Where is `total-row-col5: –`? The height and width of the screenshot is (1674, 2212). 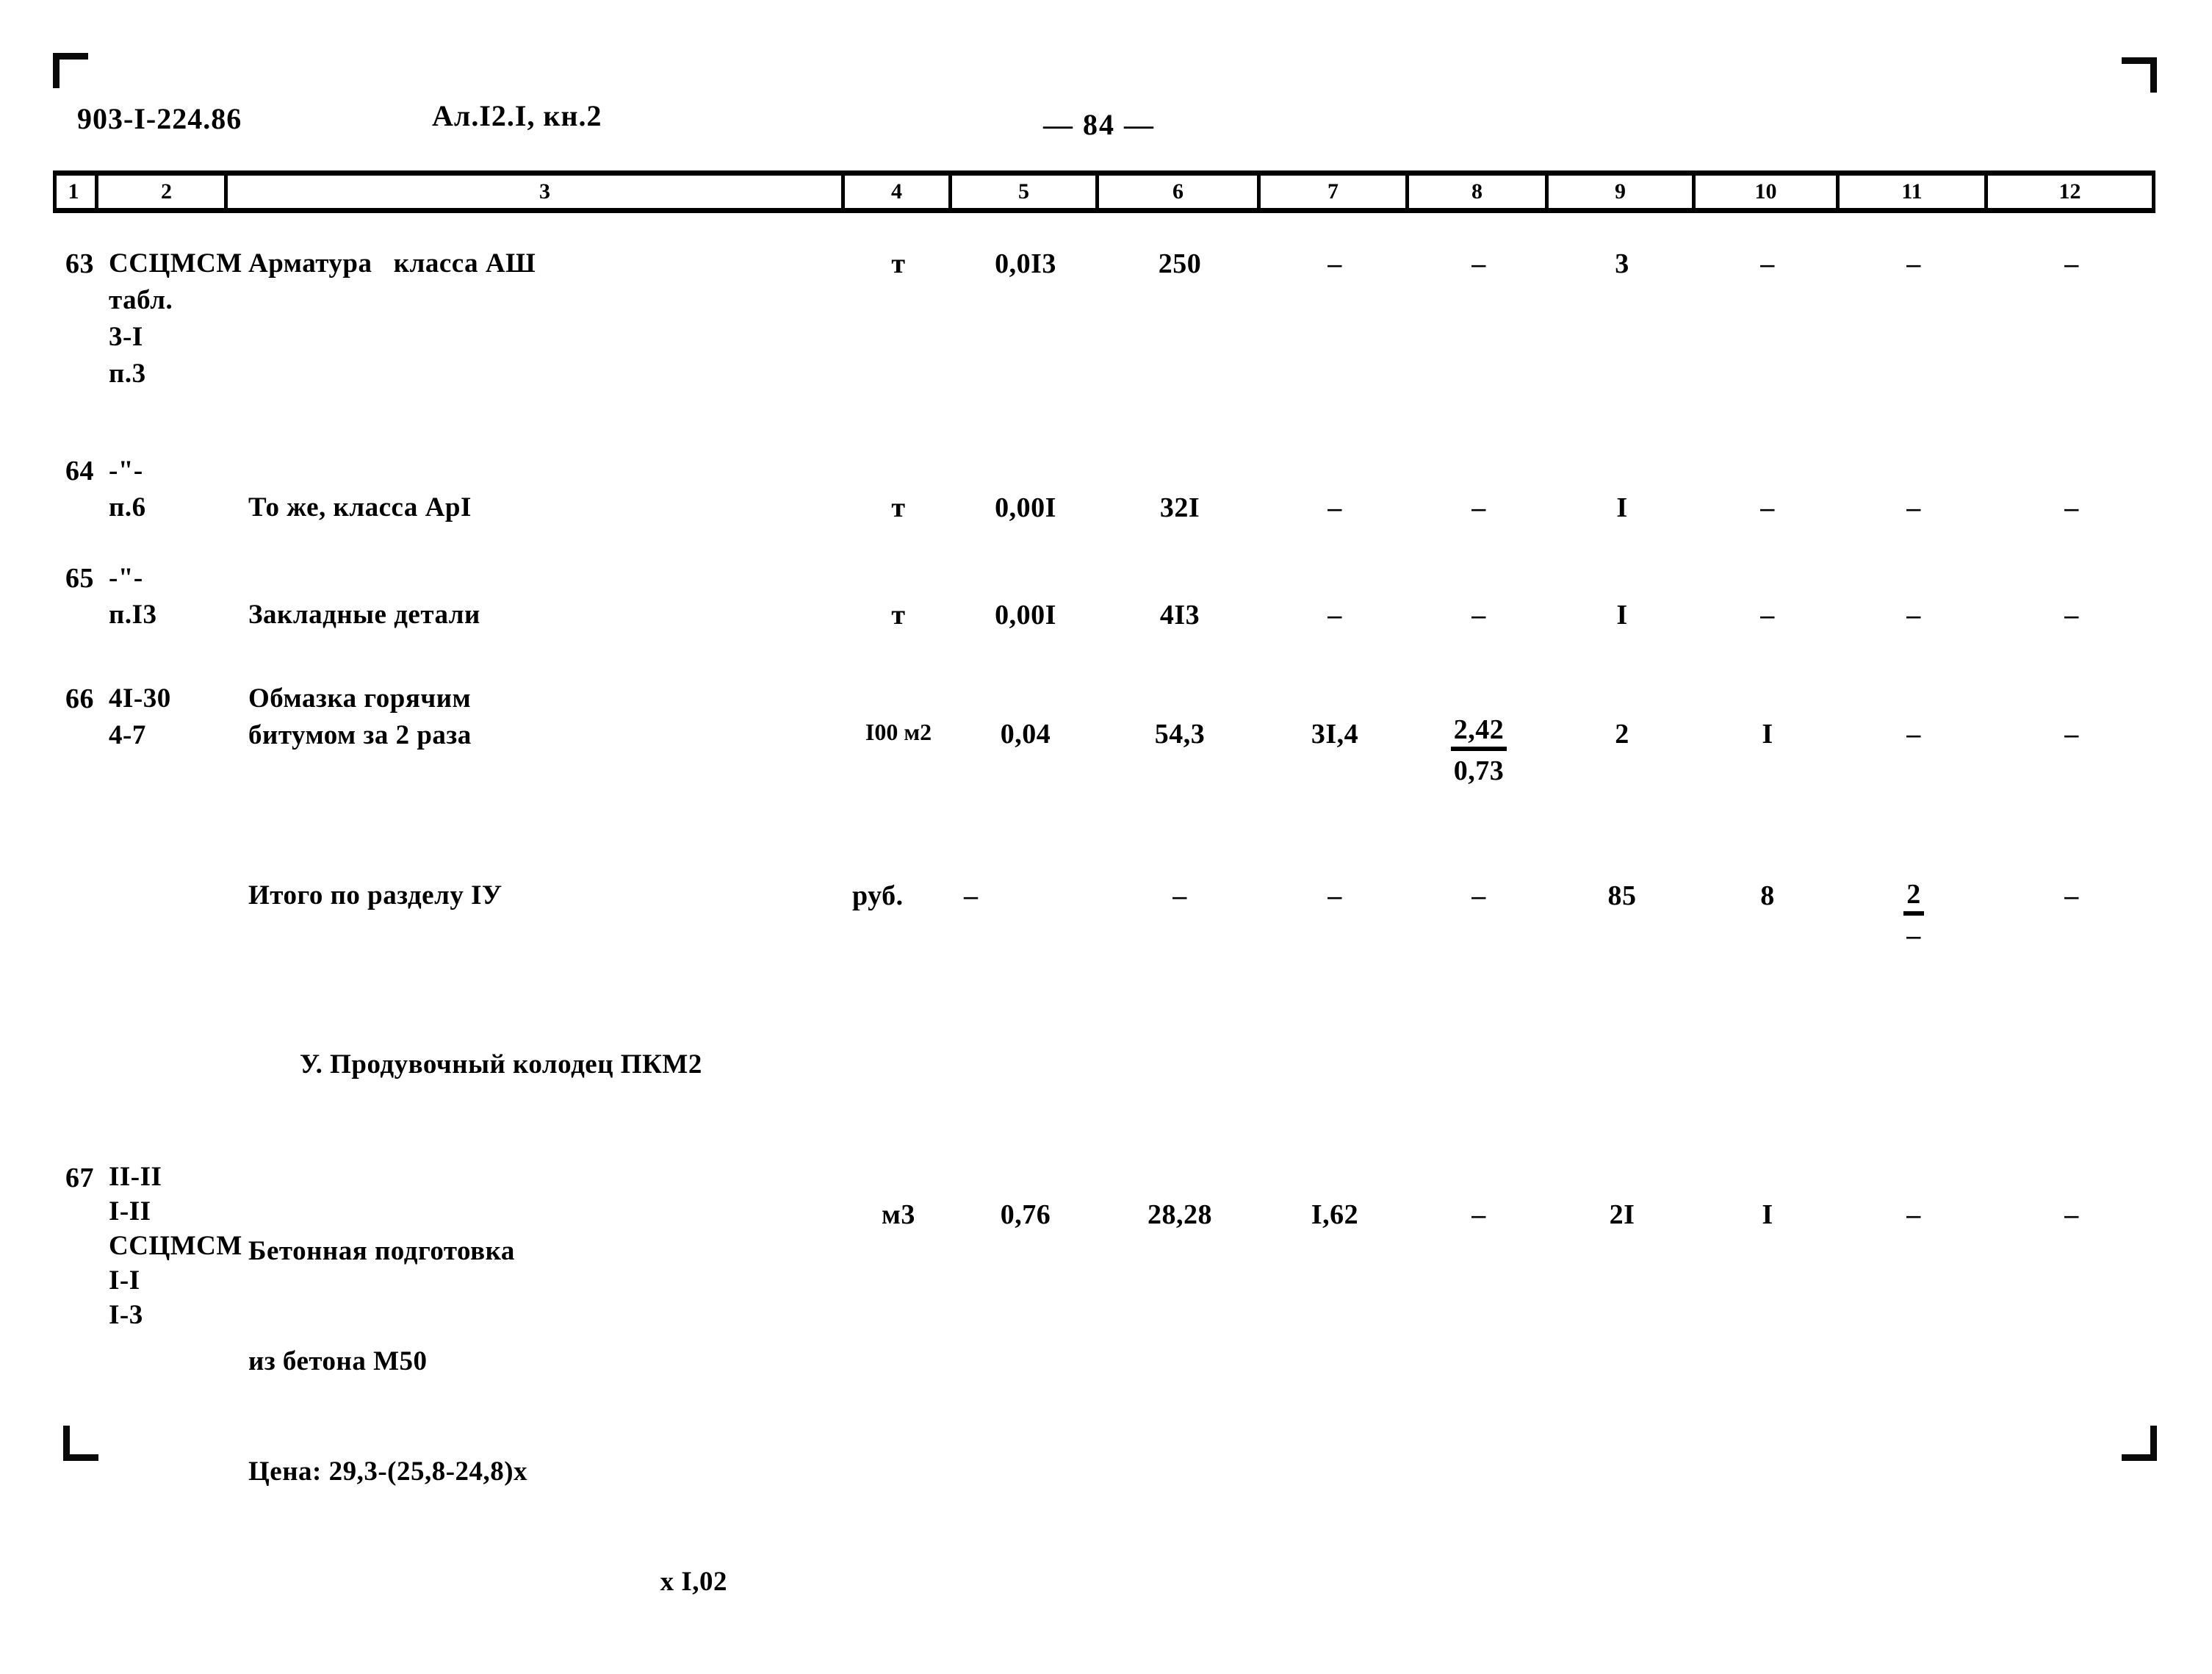
total-row-col5: – is located at coordinates (971, 895).